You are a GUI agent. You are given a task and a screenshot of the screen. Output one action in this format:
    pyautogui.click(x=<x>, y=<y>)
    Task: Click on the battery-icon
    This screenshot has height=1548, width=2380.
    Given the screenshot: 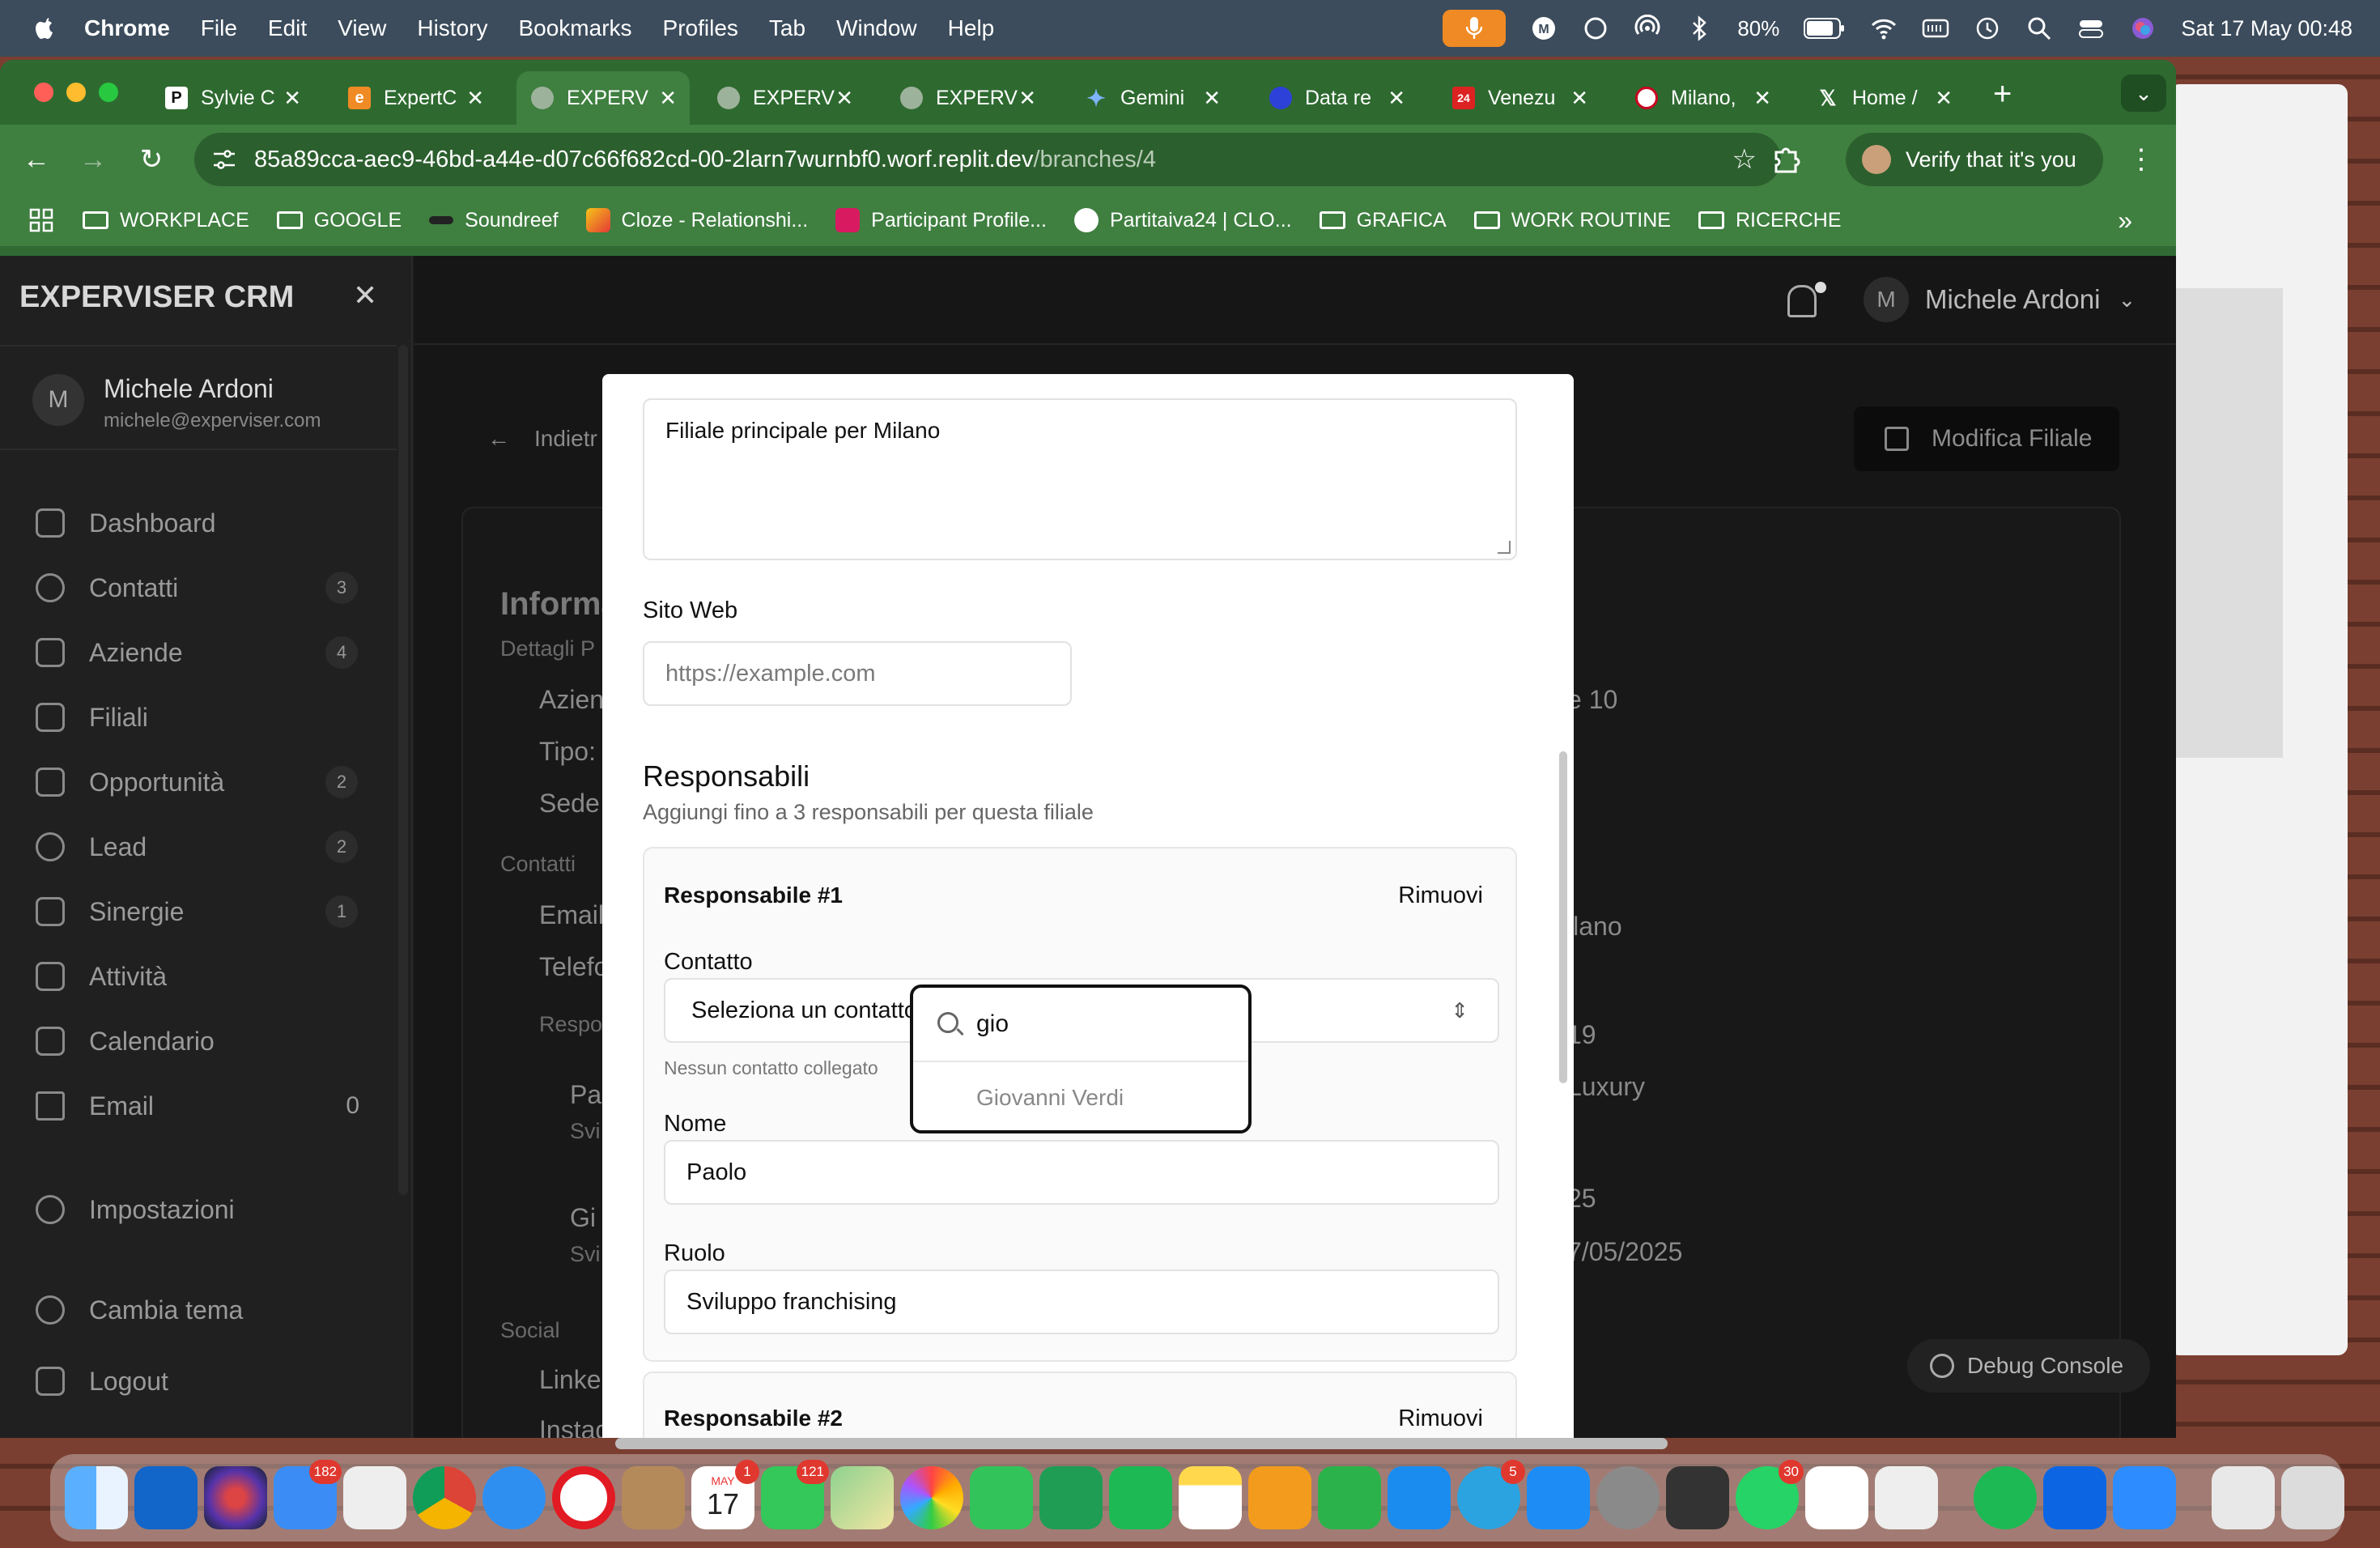 What is the action you would take?
    pyautogui.click(x=1825, y=29)
    